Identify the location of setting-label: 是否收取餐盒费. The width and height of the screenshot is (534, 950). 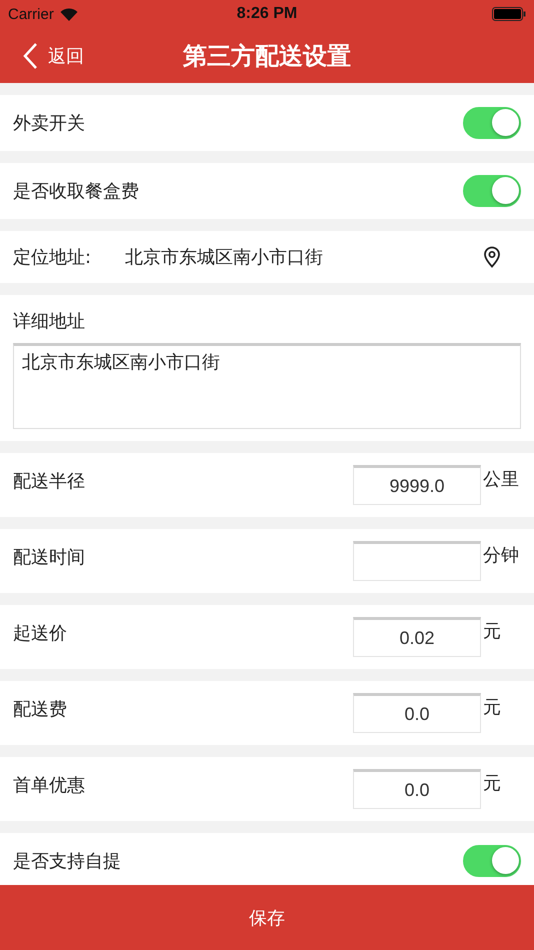
(76, 191).